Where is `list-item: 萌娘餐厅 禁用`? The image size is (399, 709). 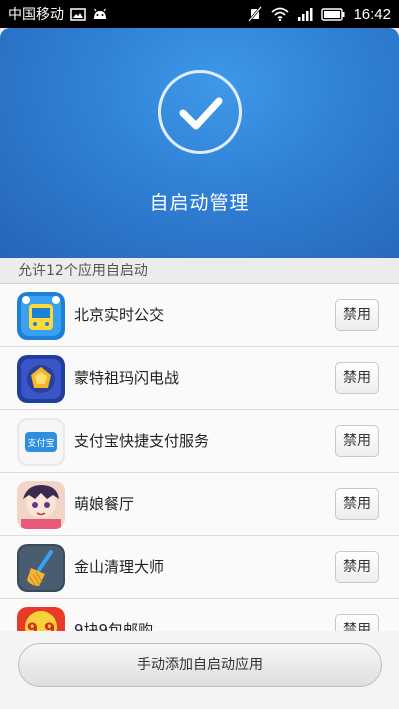 list-item: 萌娘餐厅 禁用 is located at coordinates (199, 504).